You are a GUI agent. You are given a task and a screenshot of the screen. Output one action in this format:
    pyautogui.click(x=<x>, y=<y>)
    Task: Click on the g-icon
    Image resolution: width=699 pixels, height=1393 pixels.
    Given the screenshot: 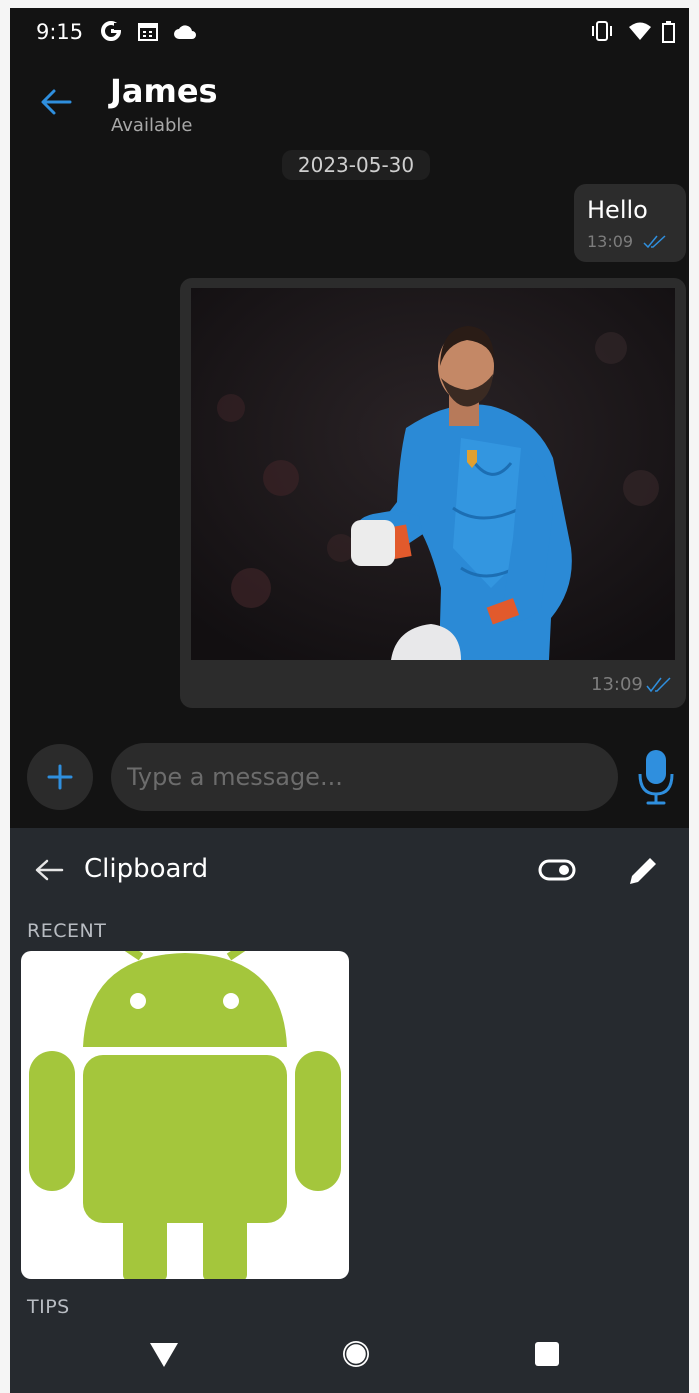 What is the action you would take?
    pyautogui.click(x=111, y=31)
    